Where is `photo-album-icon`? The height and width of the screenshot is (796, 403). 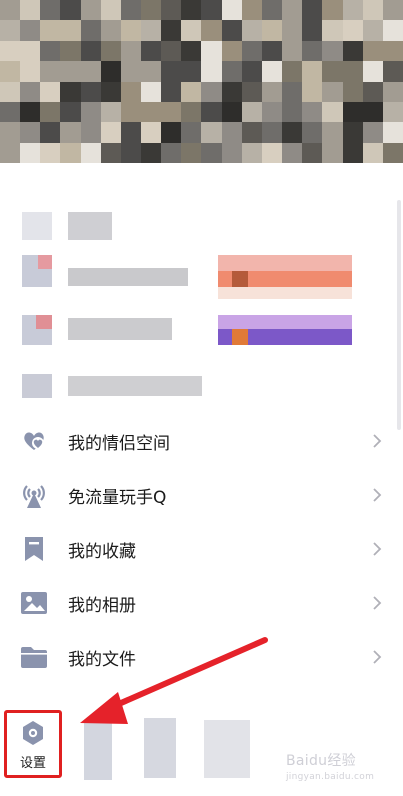
photo-album-icon is located at coordinates (34, 603).